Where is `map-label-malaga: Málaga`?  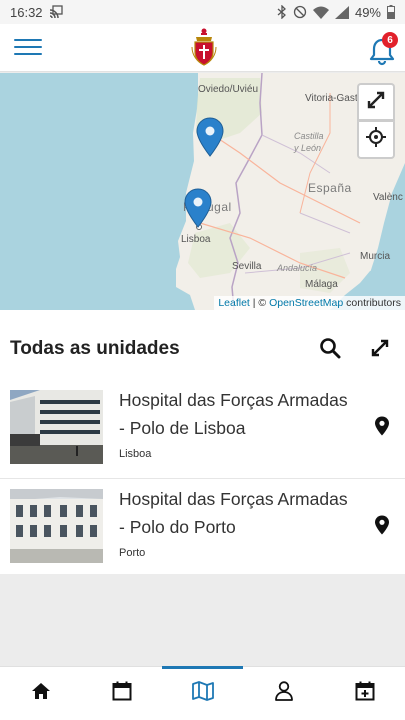
map-label-malaga: Málaga is located at coordinates (321, 284).